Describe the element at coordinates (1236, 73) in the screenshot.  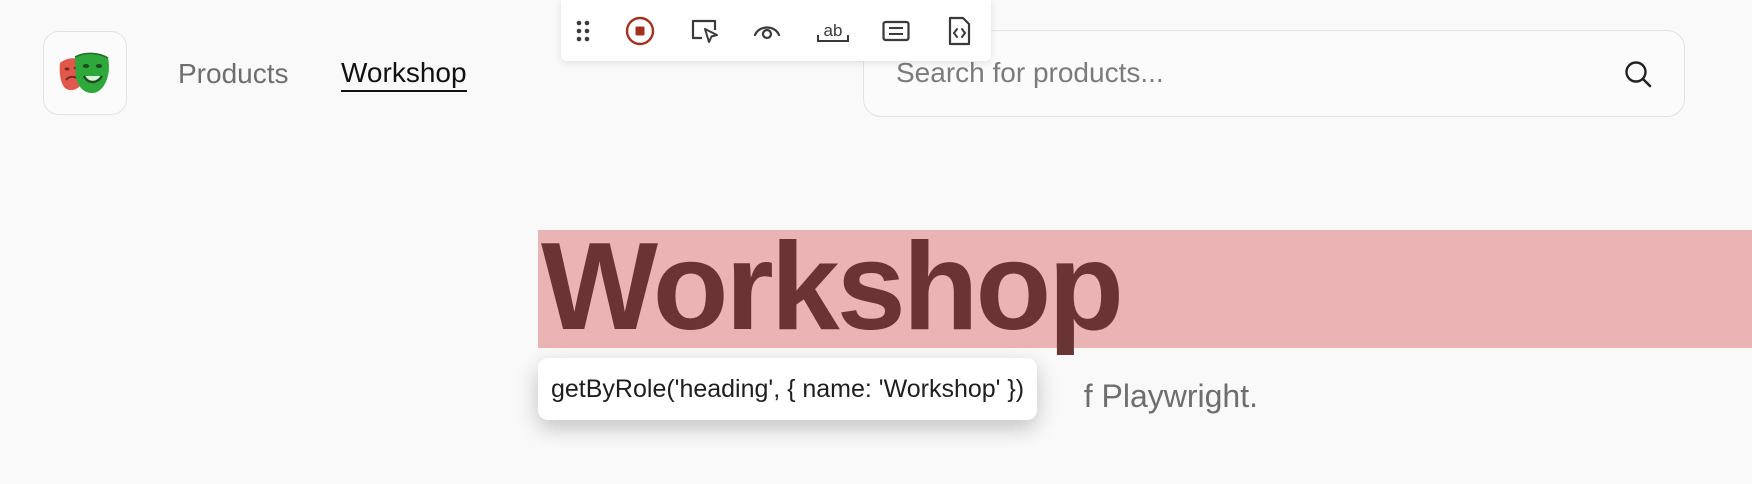
I see `search-input` at that location.